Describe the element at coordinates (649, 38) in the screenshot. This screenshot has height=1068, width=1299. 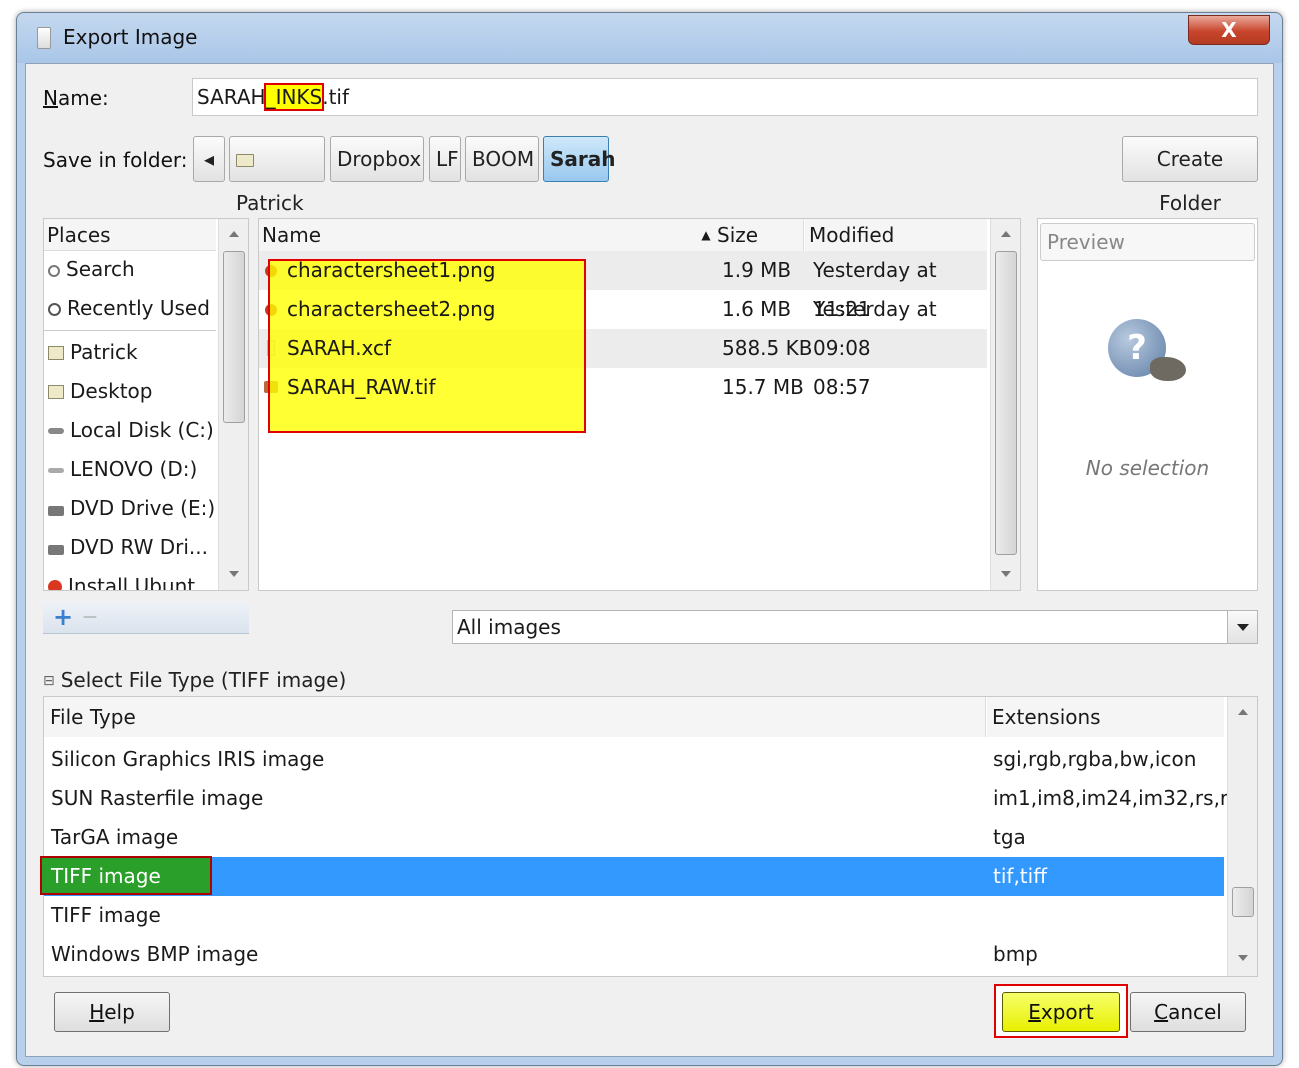
I see `title-bar: Export Image X` at that location.